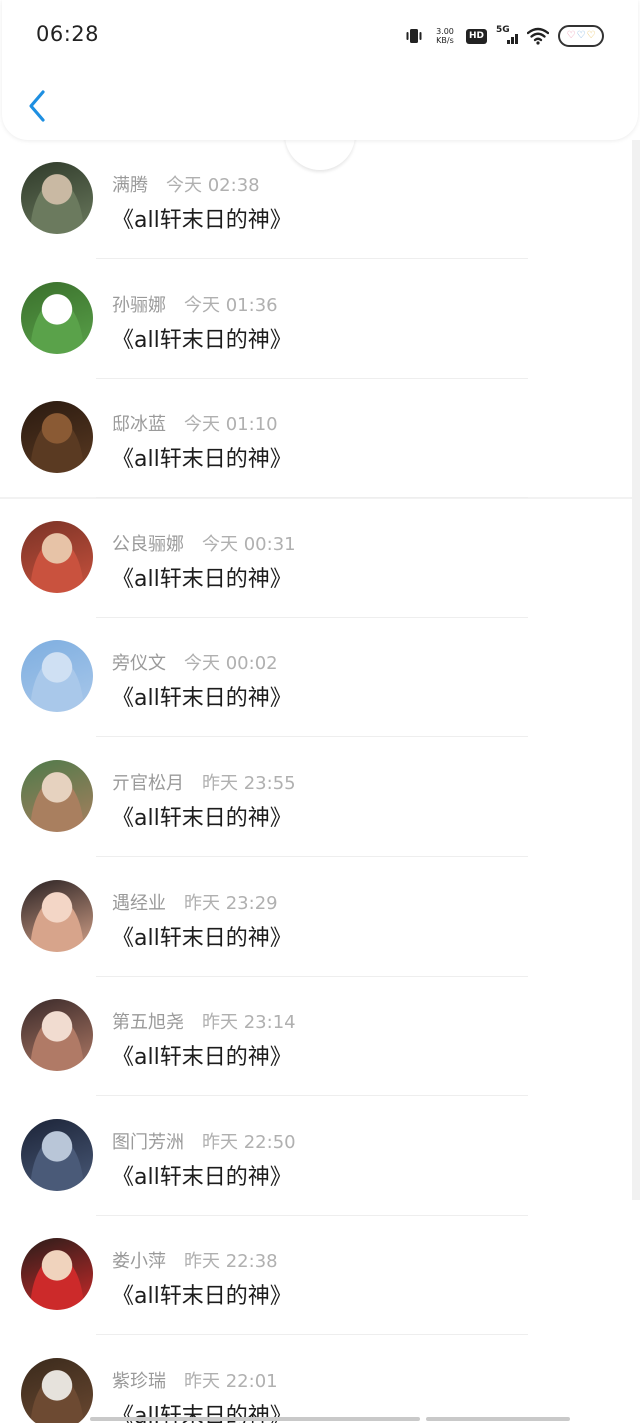  What do you see at coordinates (445, 40) in the screenshot?
I see `net-speed-unit: KB/s` at bounding box center [445, 40].